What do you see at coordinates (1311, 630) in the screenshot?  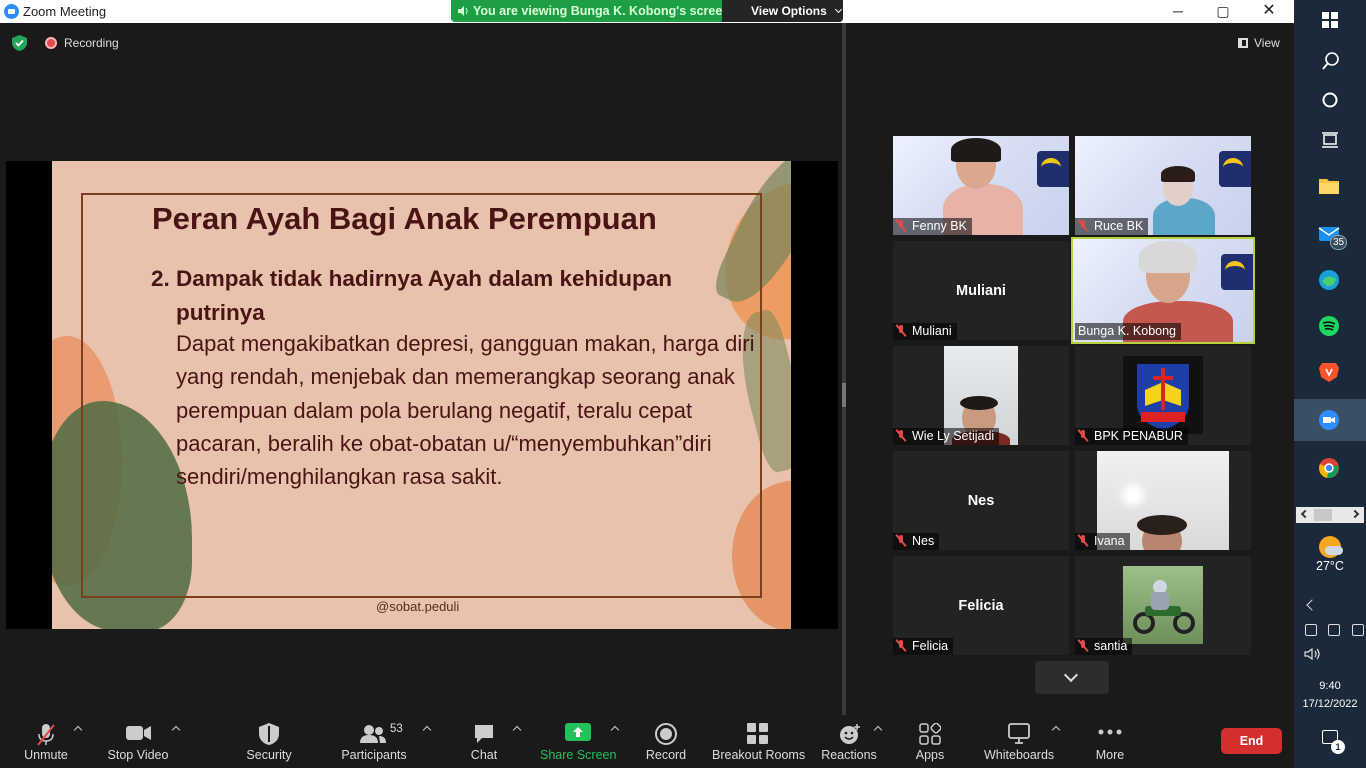 I see `meet-now-icon` at bounding box center [1311, 630].